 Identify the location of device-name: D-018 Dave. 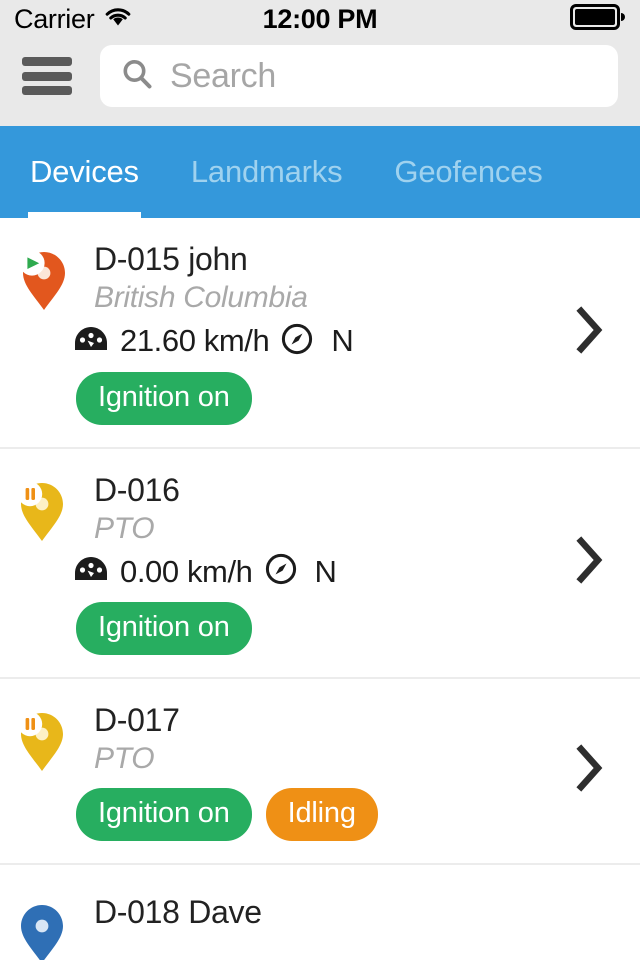
(178, 911).